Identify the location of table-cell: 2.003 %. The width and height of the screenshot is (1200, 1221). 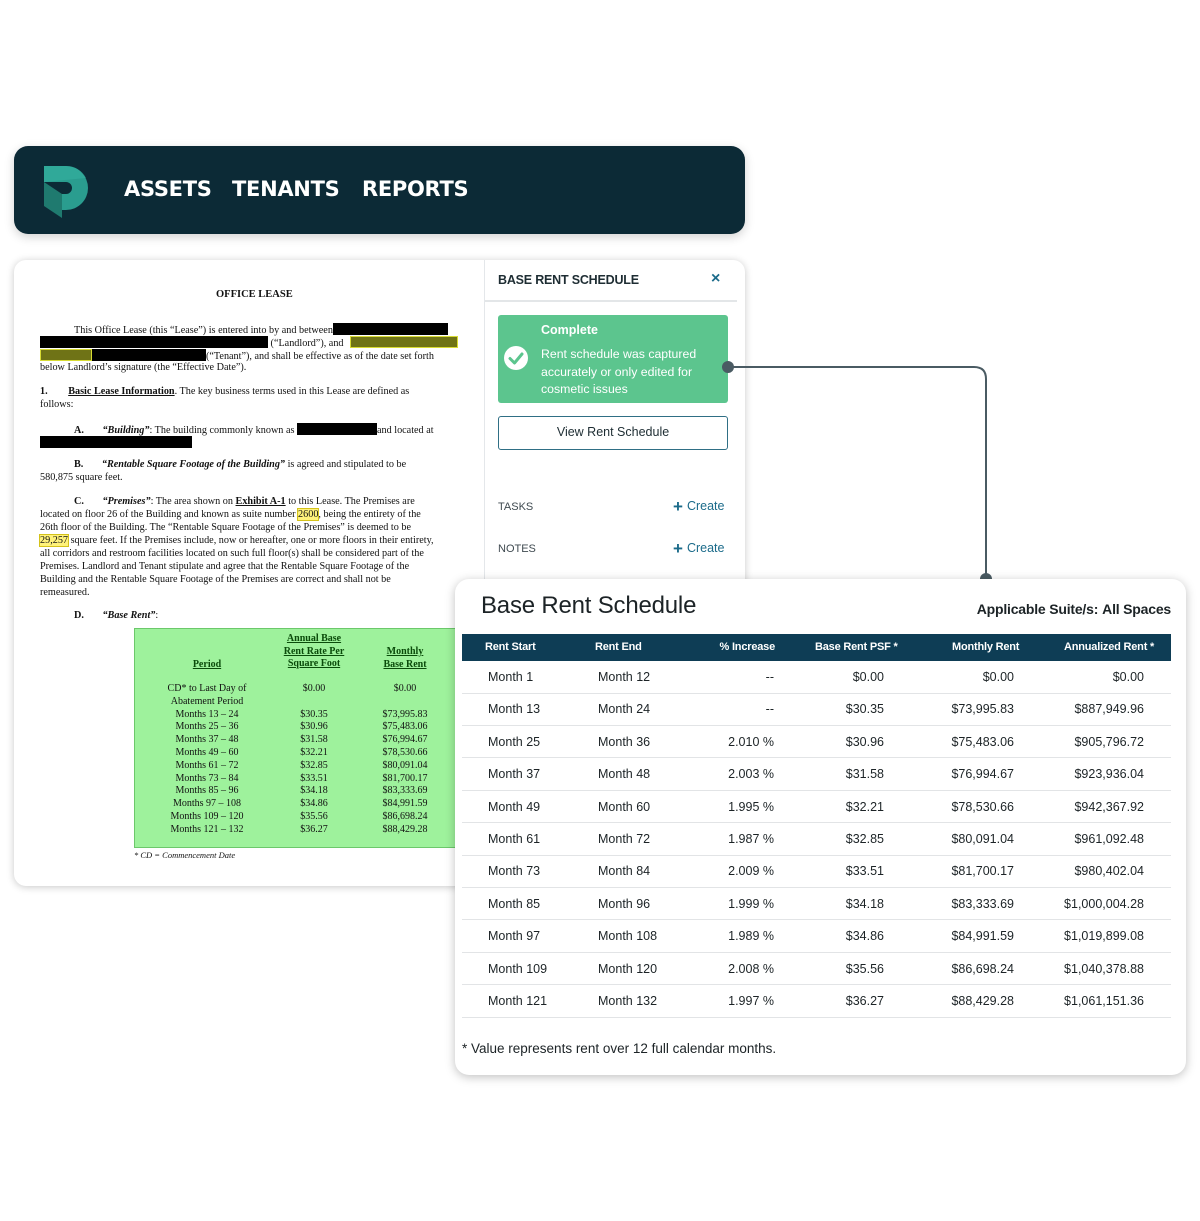
(751, 774).